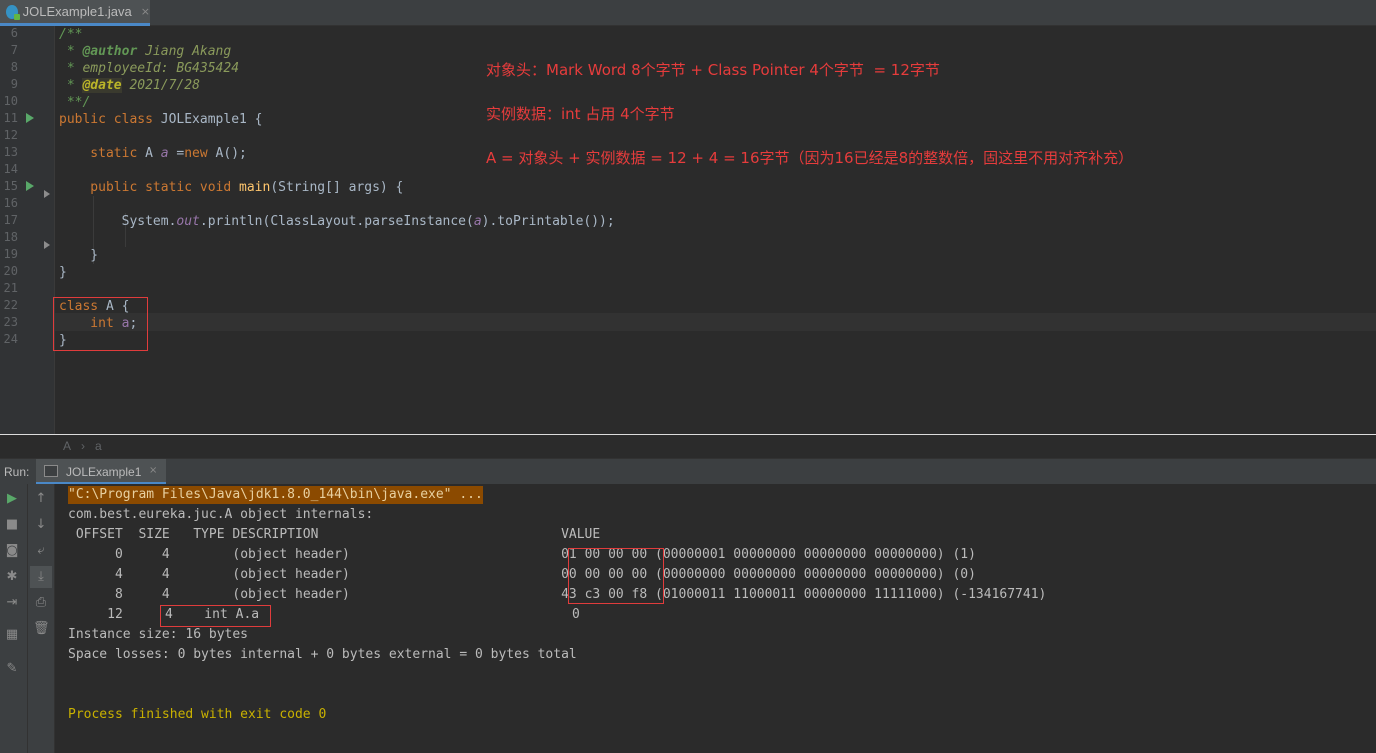 This screenshot has width=1376, height=753. What do you see at coordinates (12, 635) in the screenshot?
I see `layout-icon: ▦` at bounding box center [12, 635].